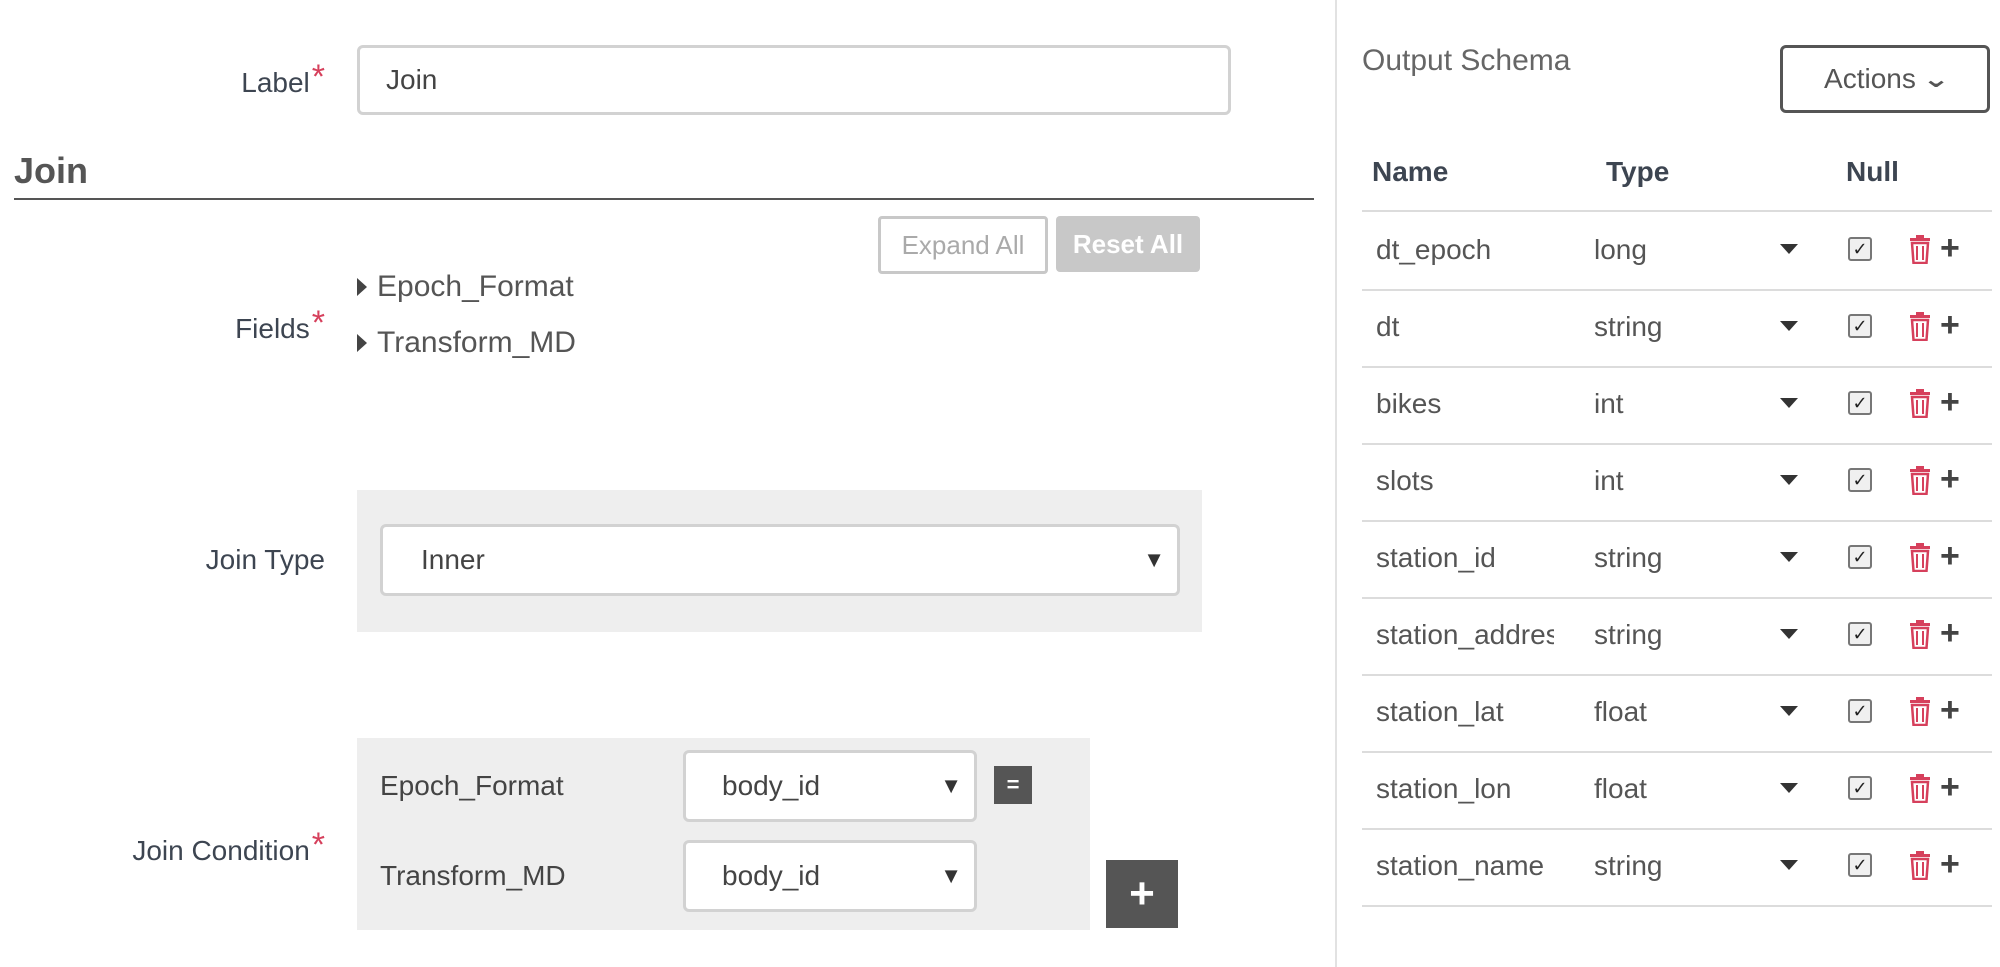  Describe the element at coordinates (1465, 634) in the screenshot. I see `field-name-input: station_address` at that location.